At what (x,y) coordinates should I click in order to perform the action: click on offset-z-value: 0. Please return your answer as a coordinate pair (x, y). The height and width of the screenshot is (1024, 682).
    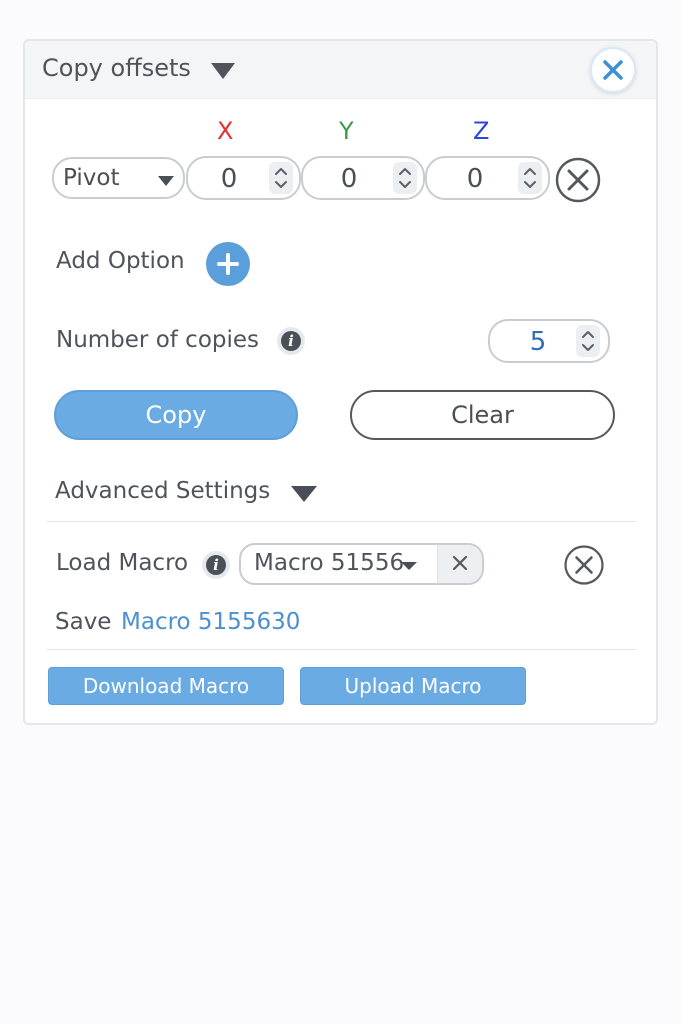
    Looking at the image, I should click on (475, 179).